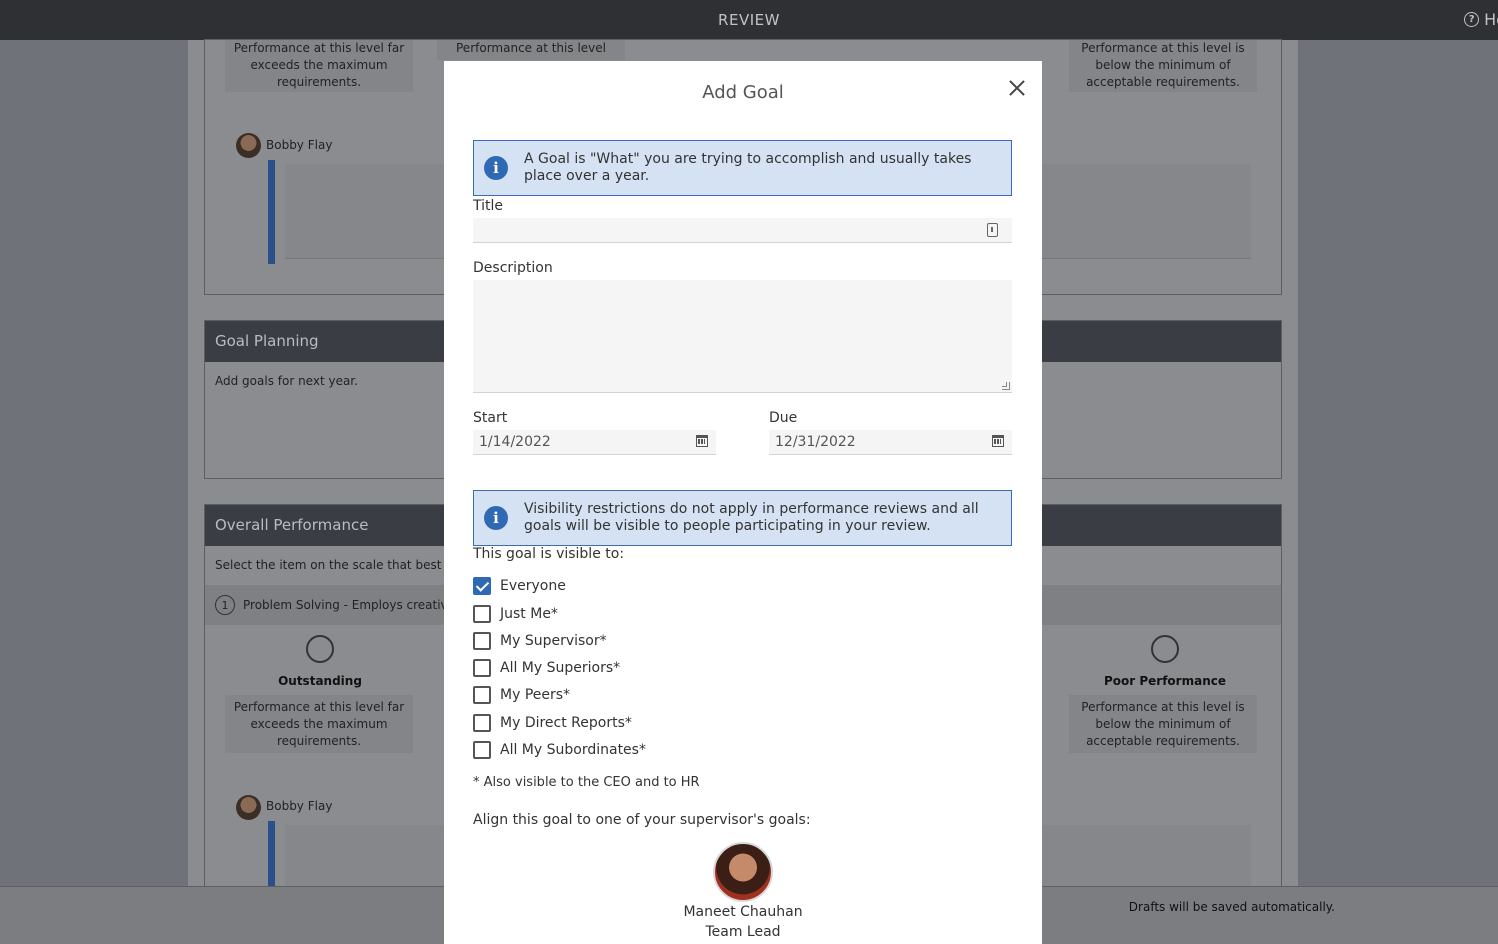  I want to click on start-date-input, so click(594, 442).